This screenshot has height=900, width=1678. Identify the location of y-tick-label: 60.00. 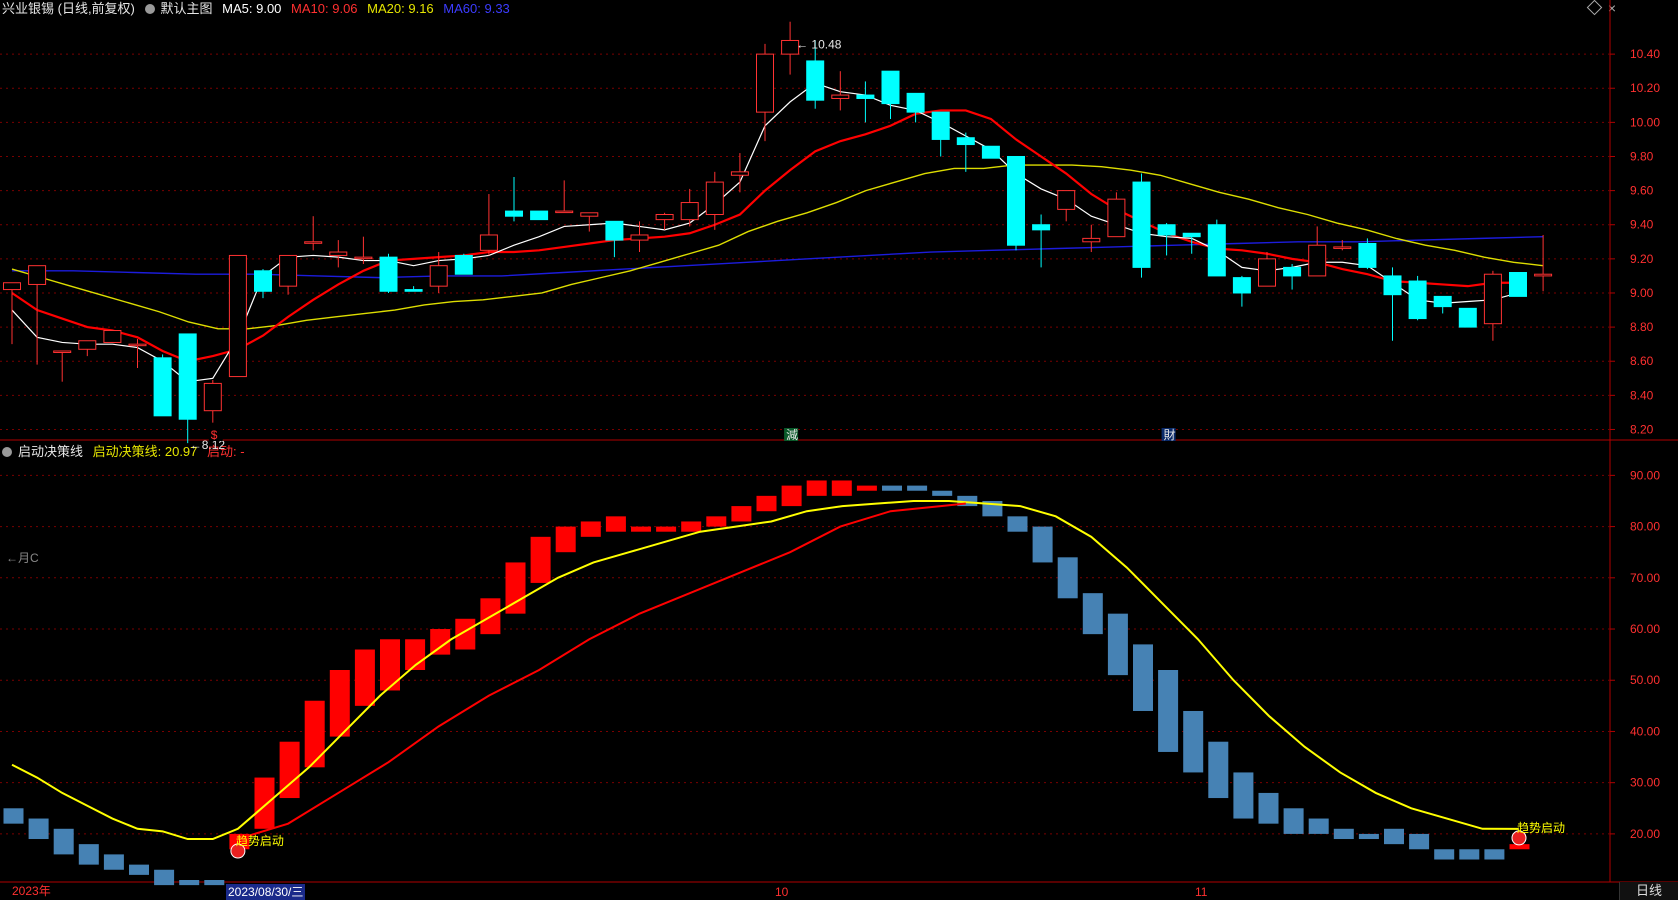
(1645, 629).